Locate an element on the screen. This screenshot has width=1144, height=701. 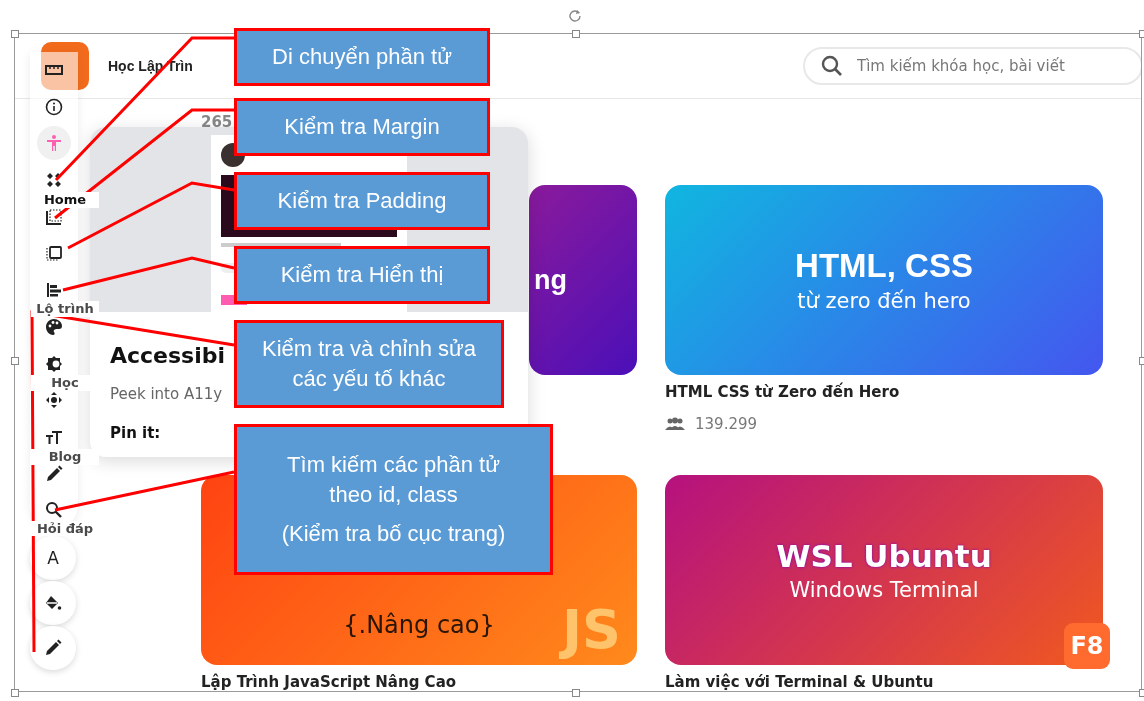
callout-text: Kiểm tra Hiển thị is located at coordinates (362, 275).